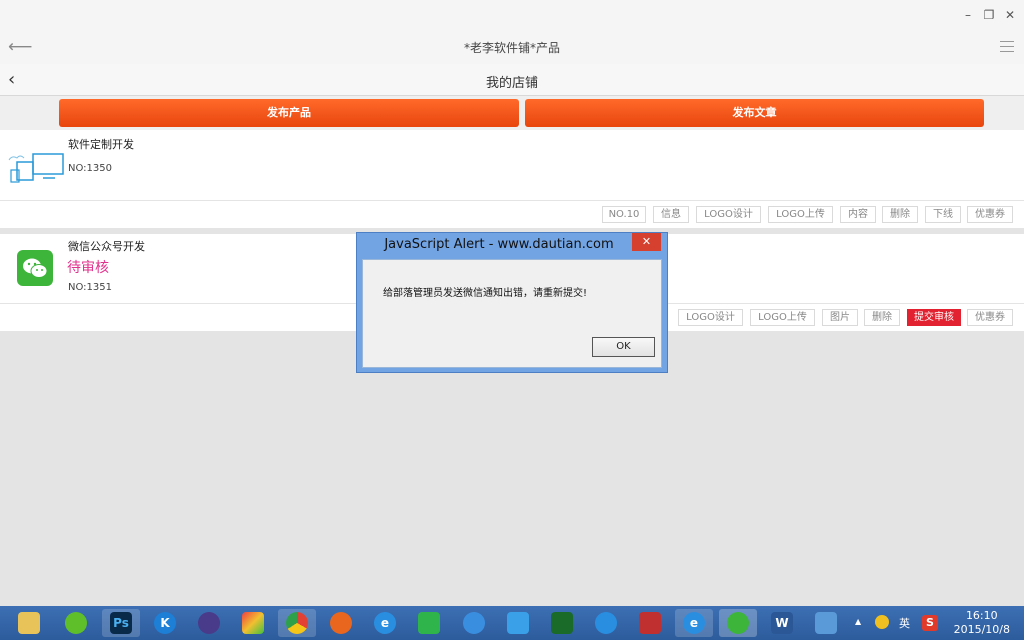 This screenshot has width=1024, height=640. I want to click on colorful-app-icon, so click(253, 623).